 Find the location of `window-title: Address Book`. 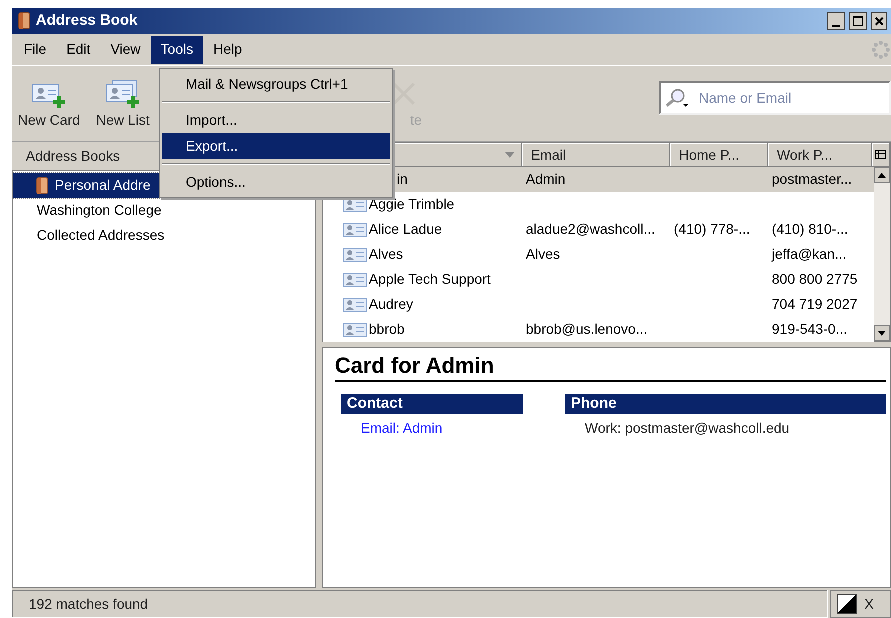

window-title: Address Book is located at coordinates (87, 20).